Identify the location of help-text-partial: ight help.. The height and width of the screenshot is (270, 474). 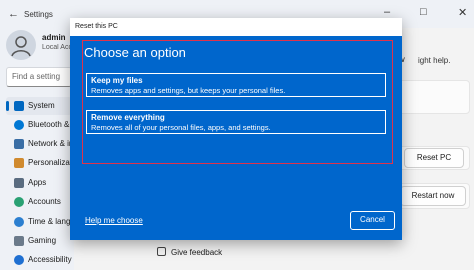
(434, 60).